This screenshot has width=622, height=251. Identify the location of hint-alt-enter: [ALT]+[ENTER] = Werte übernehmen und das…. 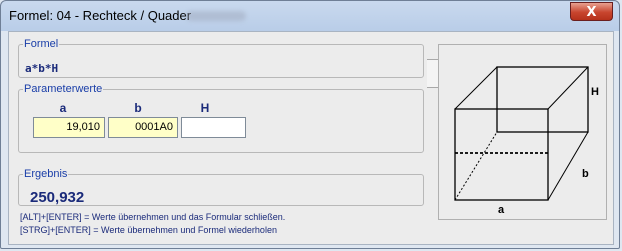
(153, 217).